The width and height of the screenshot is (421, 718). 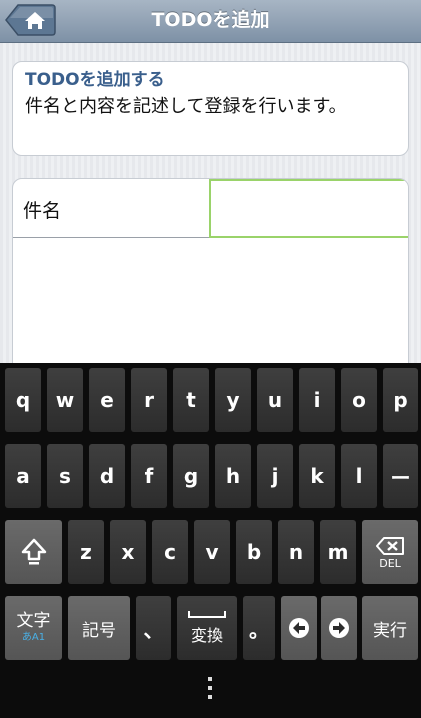 I want to click on menu-dots-icon, so click(x=210, y=690).